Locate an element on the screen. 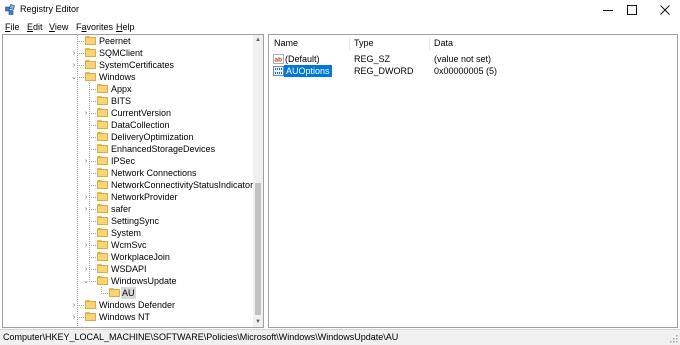 Image resolution: width=680 pixels, height=345 pixels. value-name-selected: AUOptions is located at coordinates (308, 71).